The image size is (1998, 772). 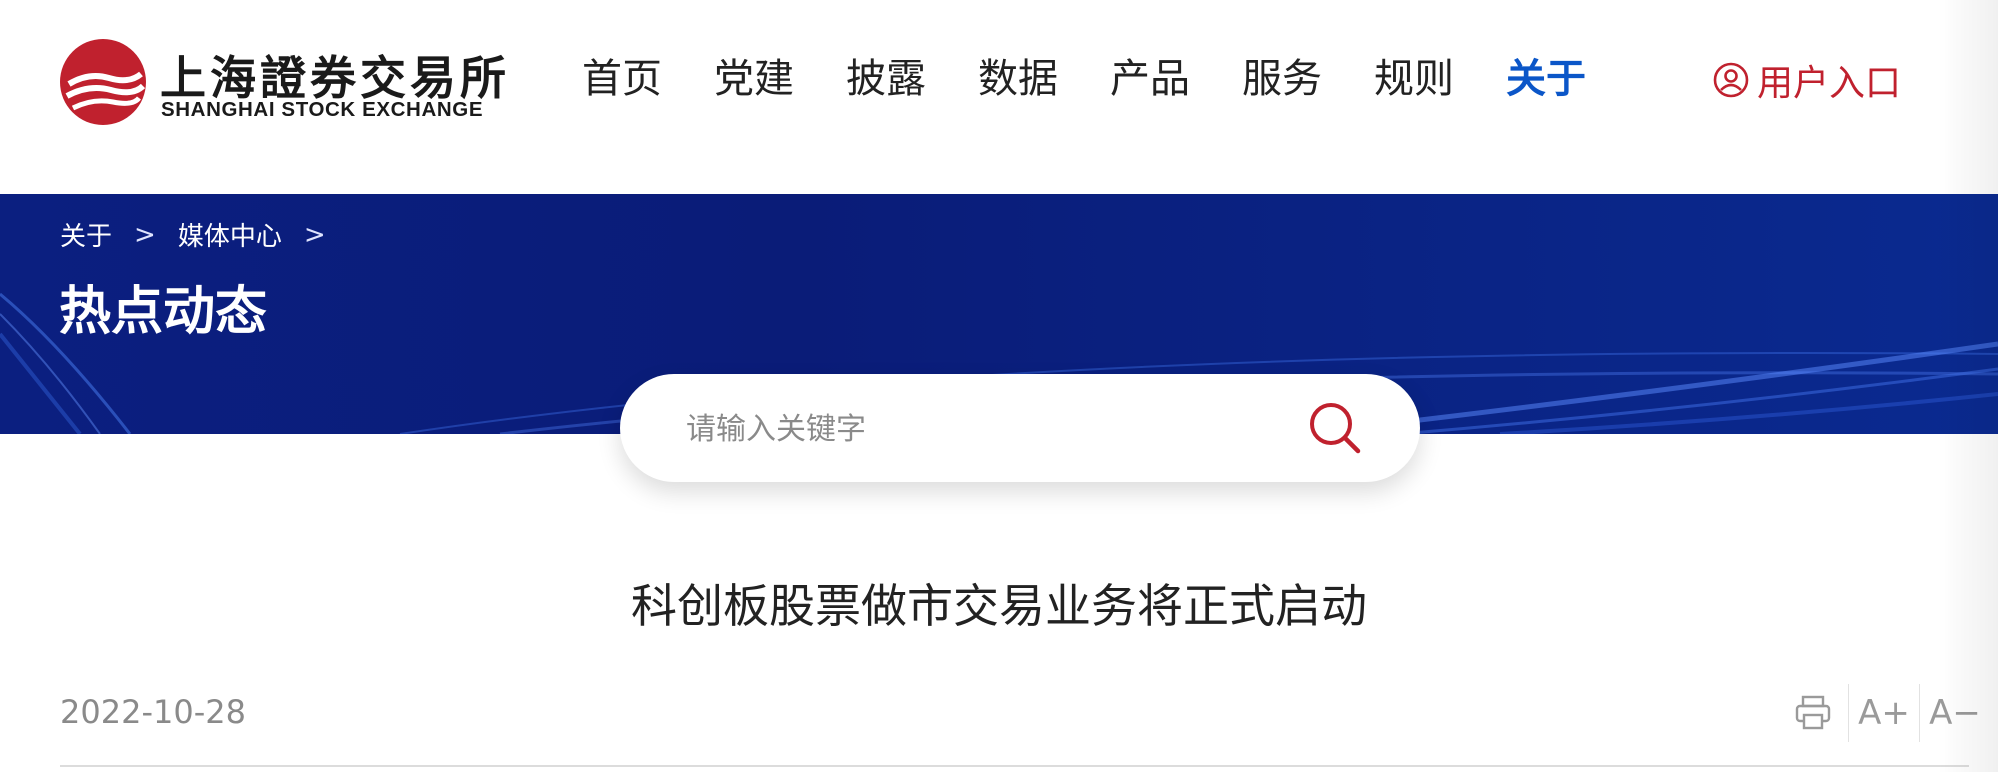 What do you see at coordinates (163, 312) in the screenshot?
I see `page-title: 热点动态` at bounding box center [163, 312].